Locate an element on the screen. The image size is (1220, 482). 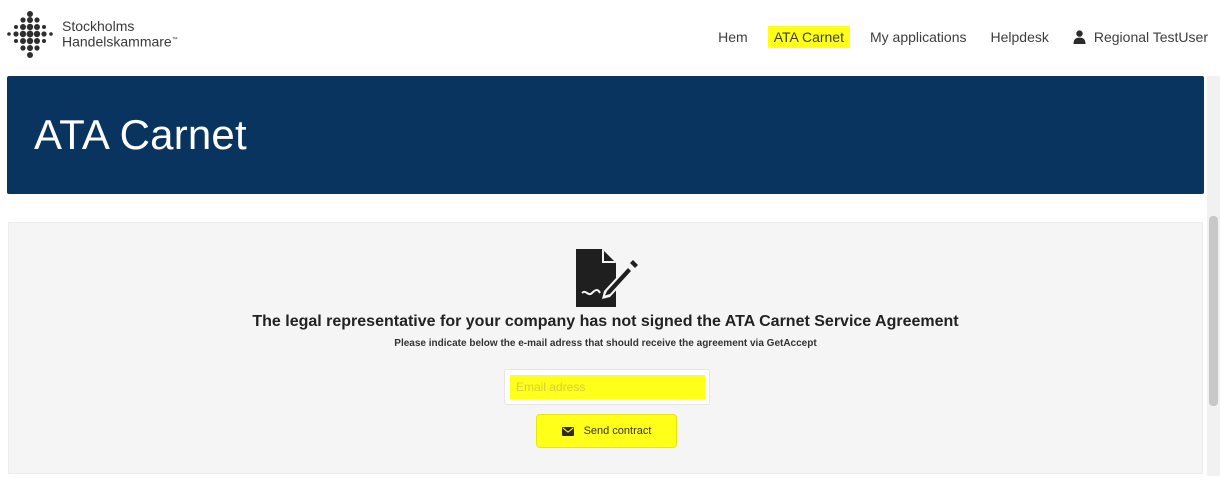
chamber-logo-icon is located at coordinates (30, 34).